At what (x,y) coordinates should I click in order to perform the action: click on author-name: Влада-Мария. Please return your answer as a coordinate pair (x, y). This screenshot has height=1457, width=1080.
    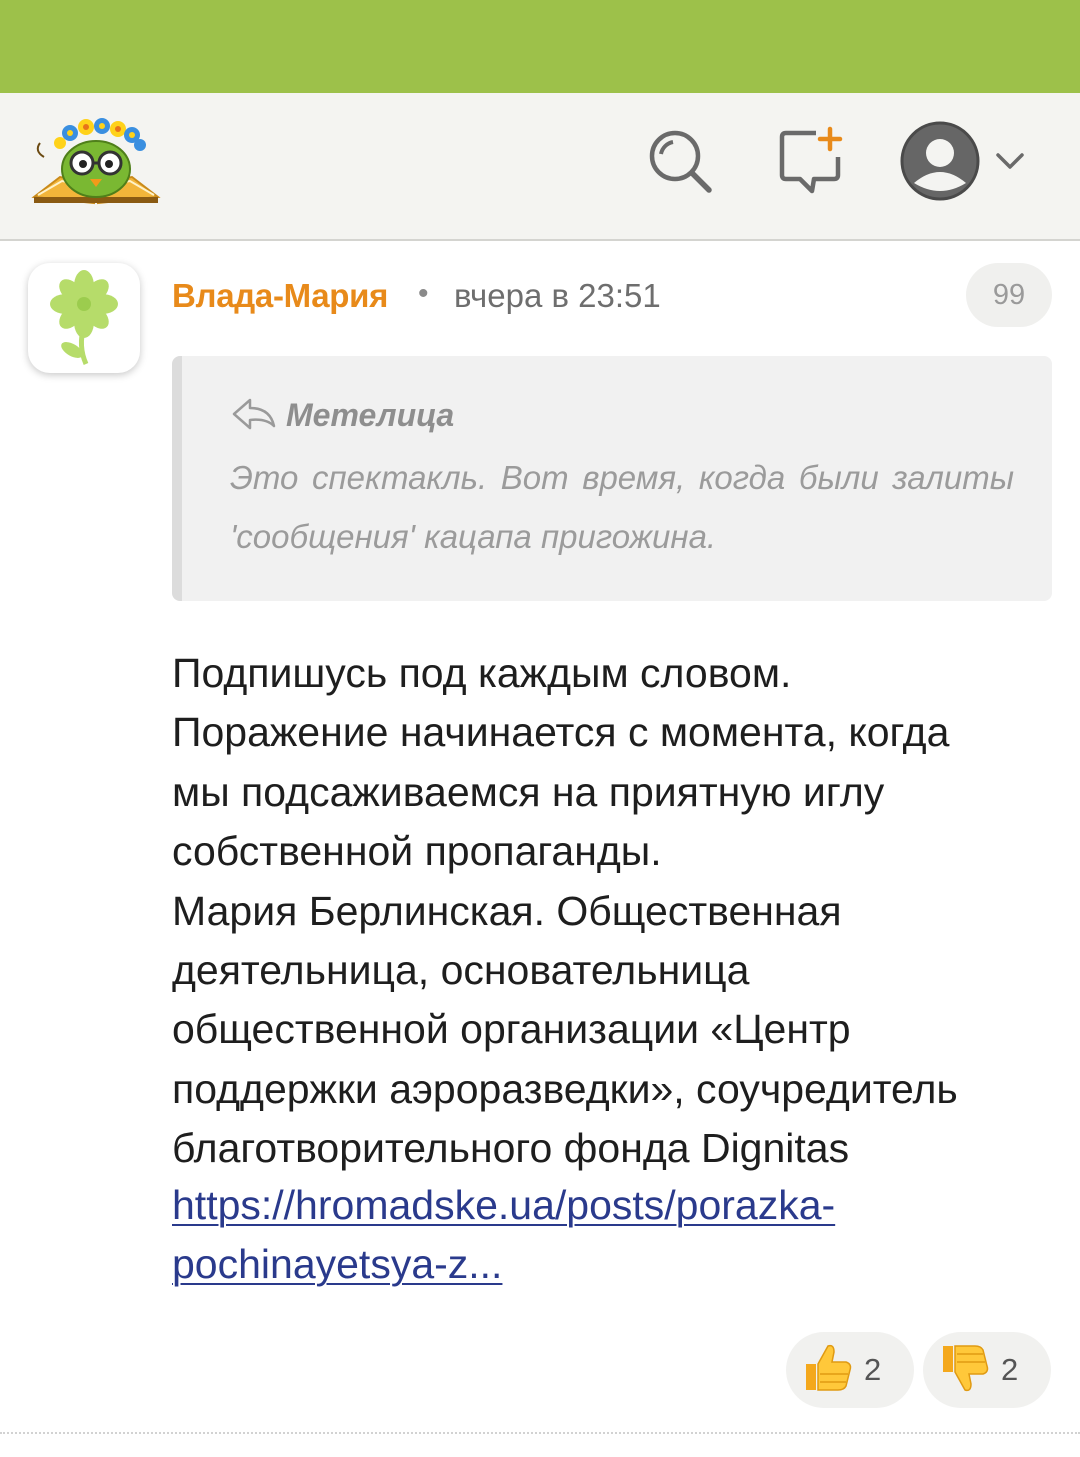
    Looking at the image, I should click on (280, 296).